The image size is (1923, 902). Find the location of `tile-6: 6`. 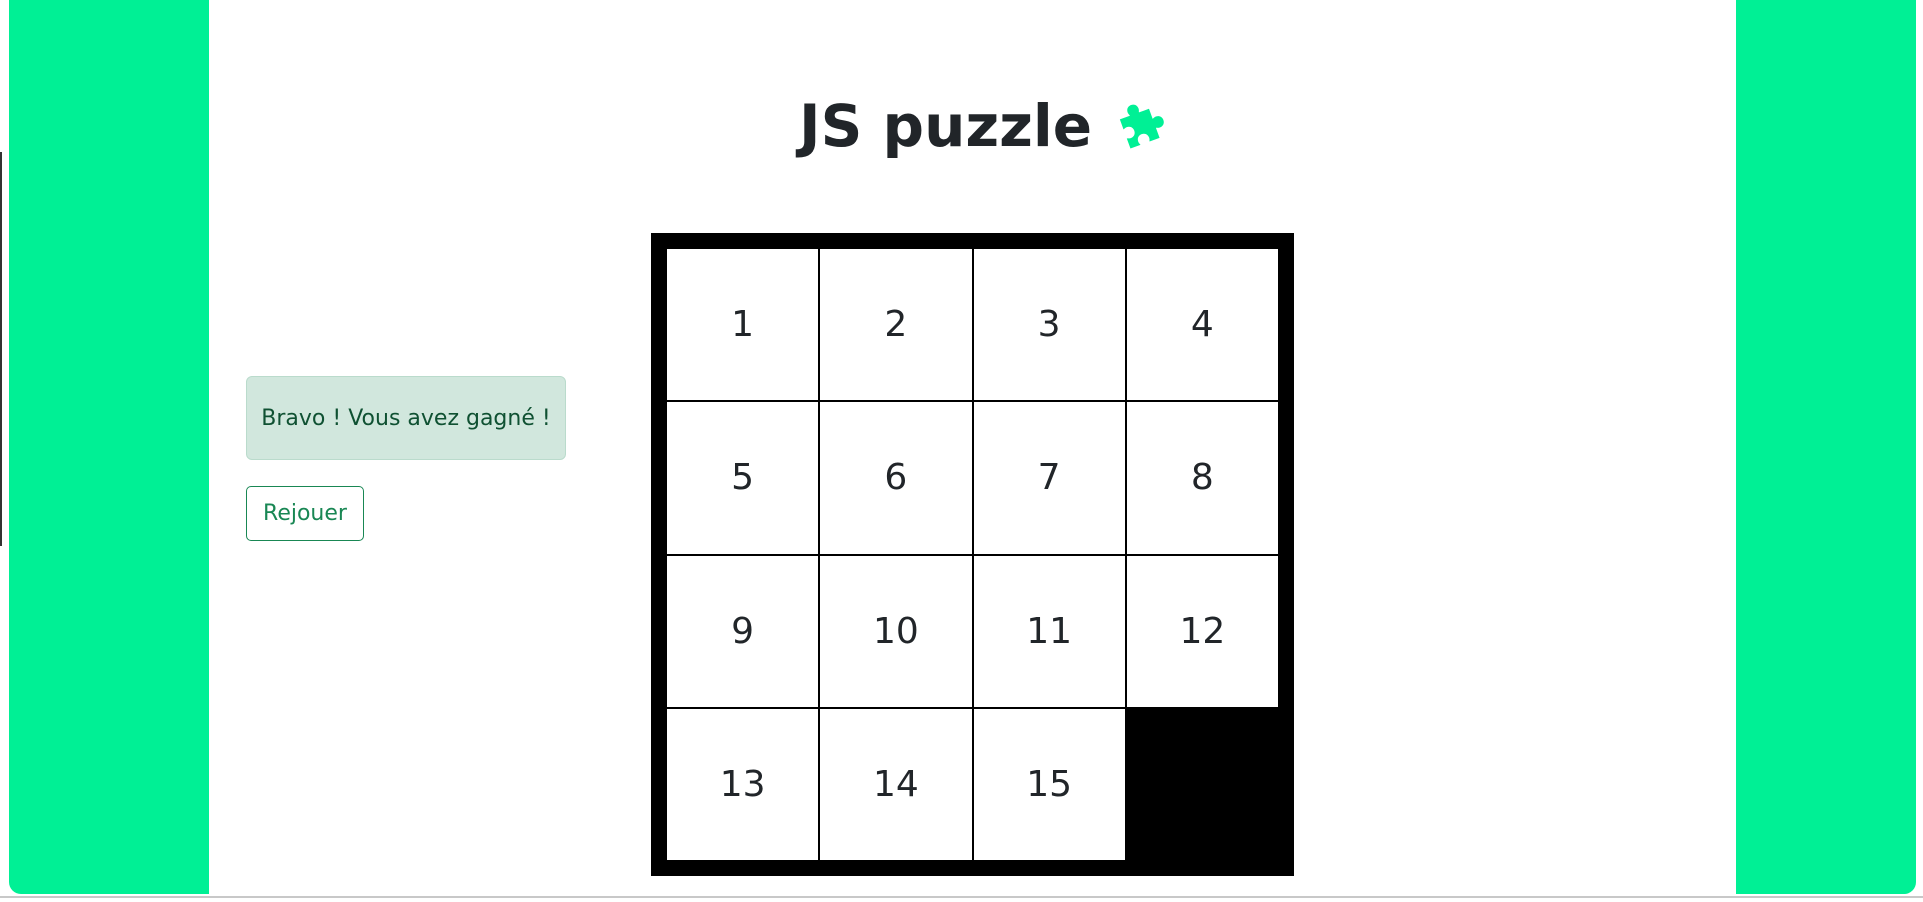

tile-6: 6 is located at coordinates (896, 478).